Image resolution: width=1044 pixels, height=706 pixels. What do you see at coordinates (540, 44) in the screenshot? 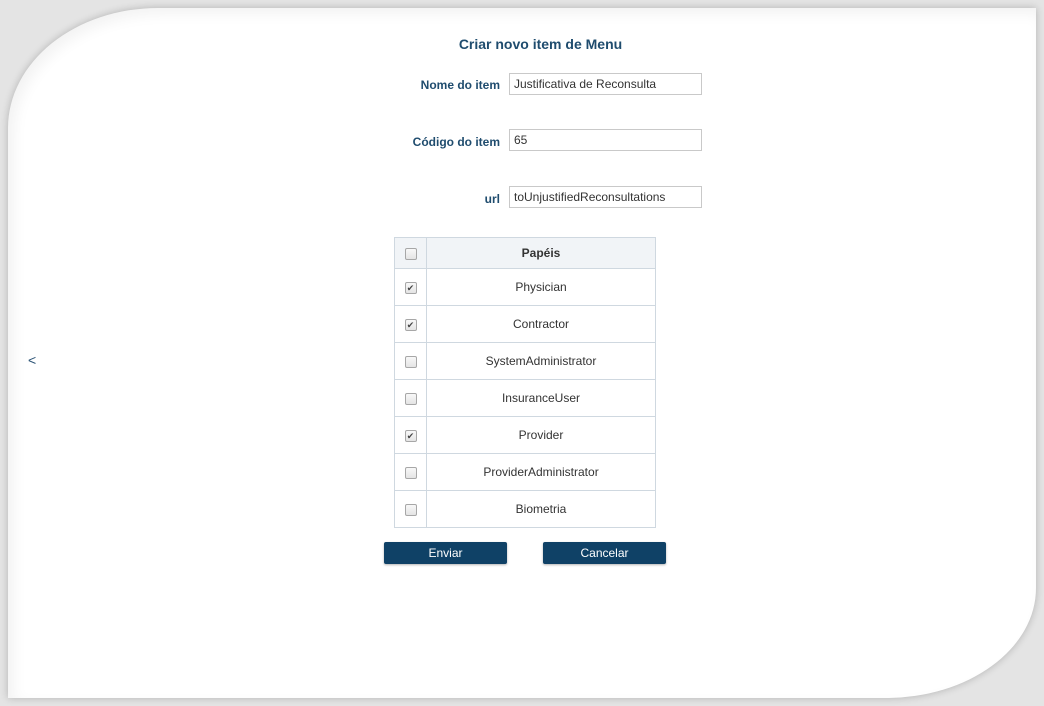
I see `form-title: Criar novo item de Menu` at bounding box center [540, 44].